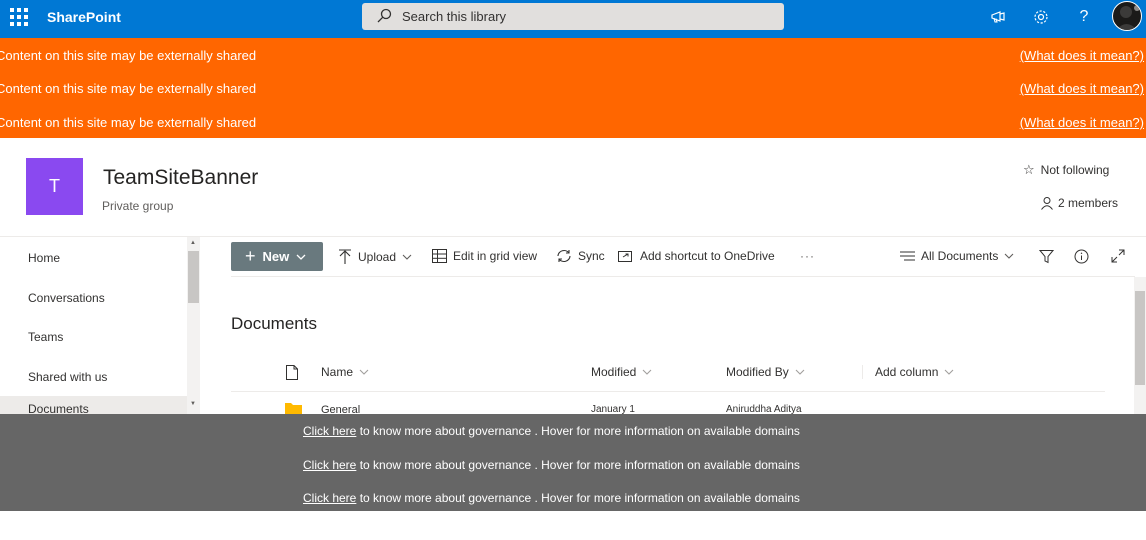  I want to click on column-header-name: Name, so click(345, 372).